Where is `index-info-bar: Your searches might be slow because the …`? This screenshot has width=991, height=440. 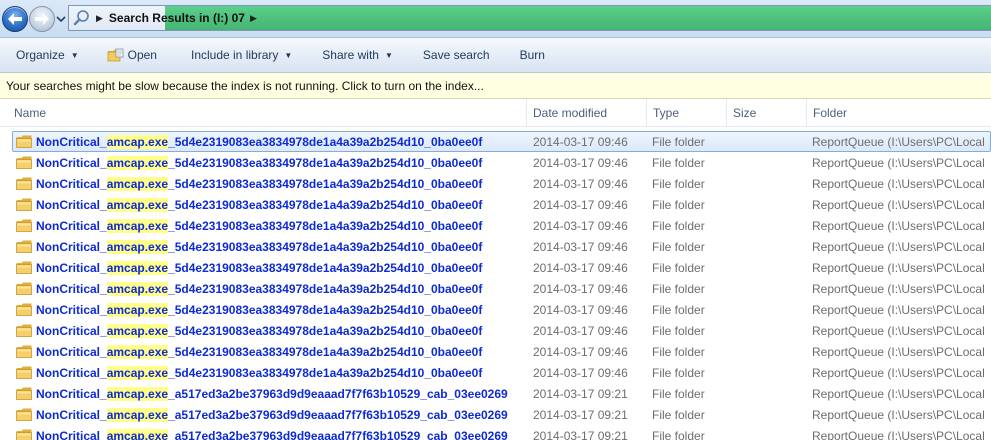
index-info-bar: Your searches might be slow because the … is located at coordinates (495, 86).